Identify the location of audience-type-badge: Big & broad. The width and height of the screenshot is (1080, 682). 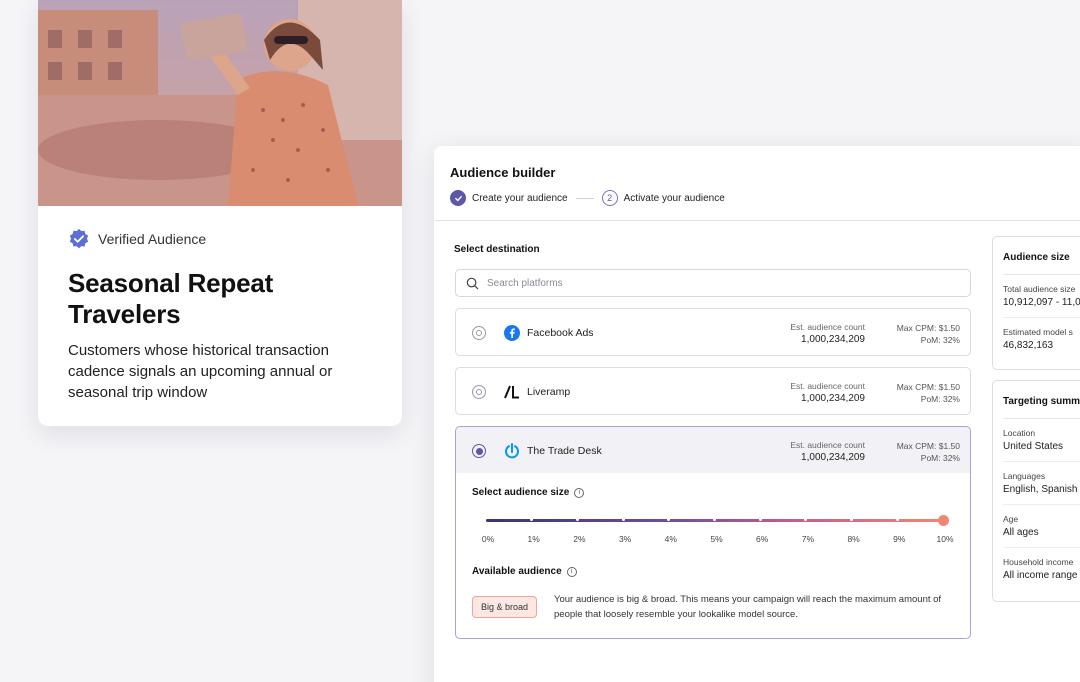
(505, 607).